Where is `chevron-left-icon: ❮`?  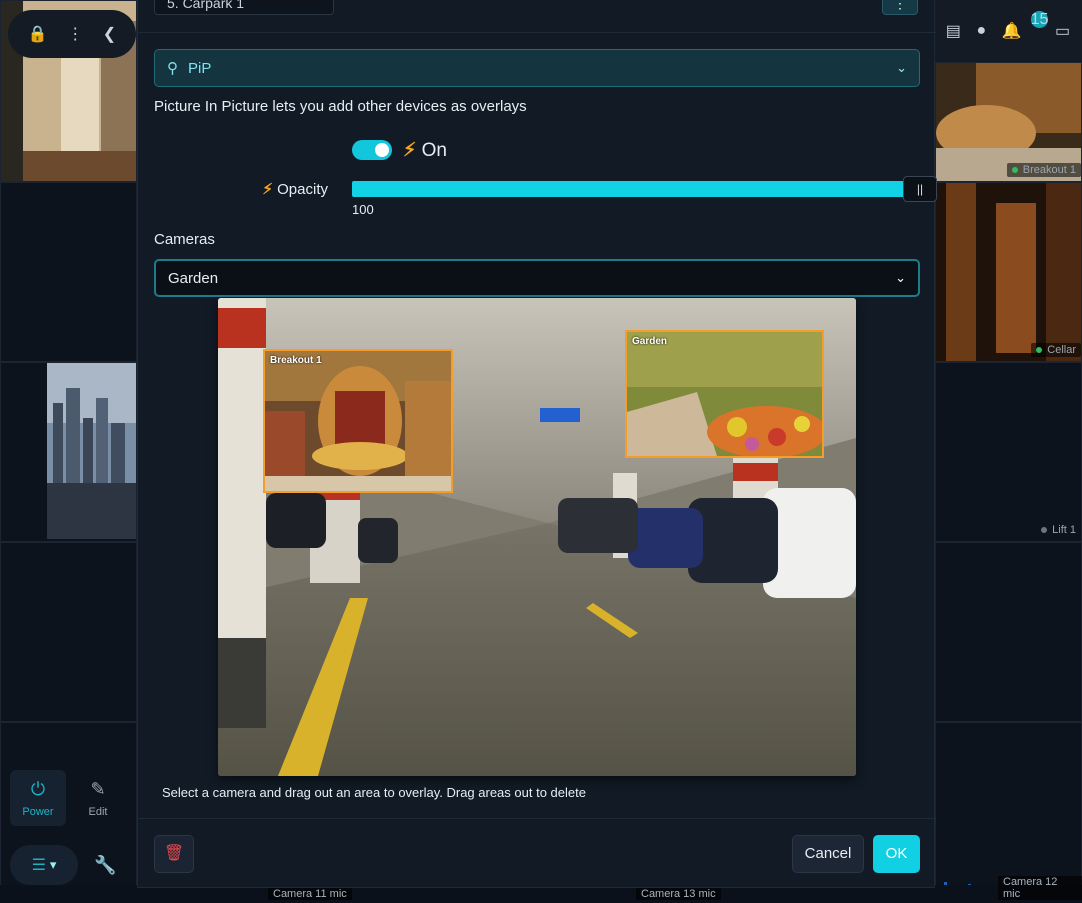 chevron-left-icon: ❮ is located at coordinates (109, 34).